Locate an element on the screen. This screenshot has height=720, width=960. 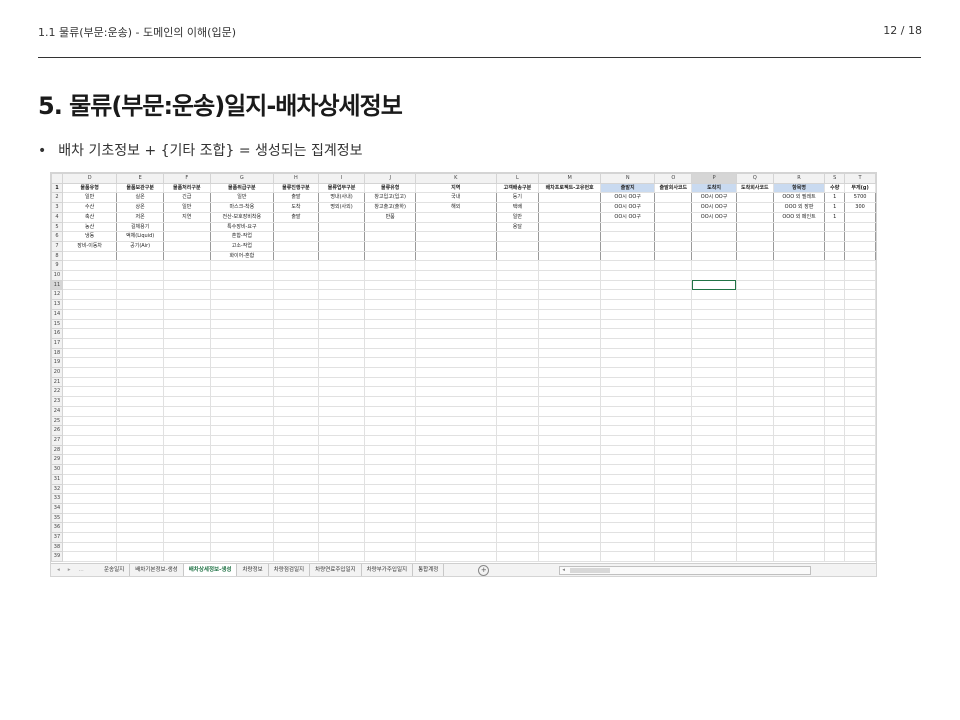
column-header-d: D is located at coordinates (89, 178).